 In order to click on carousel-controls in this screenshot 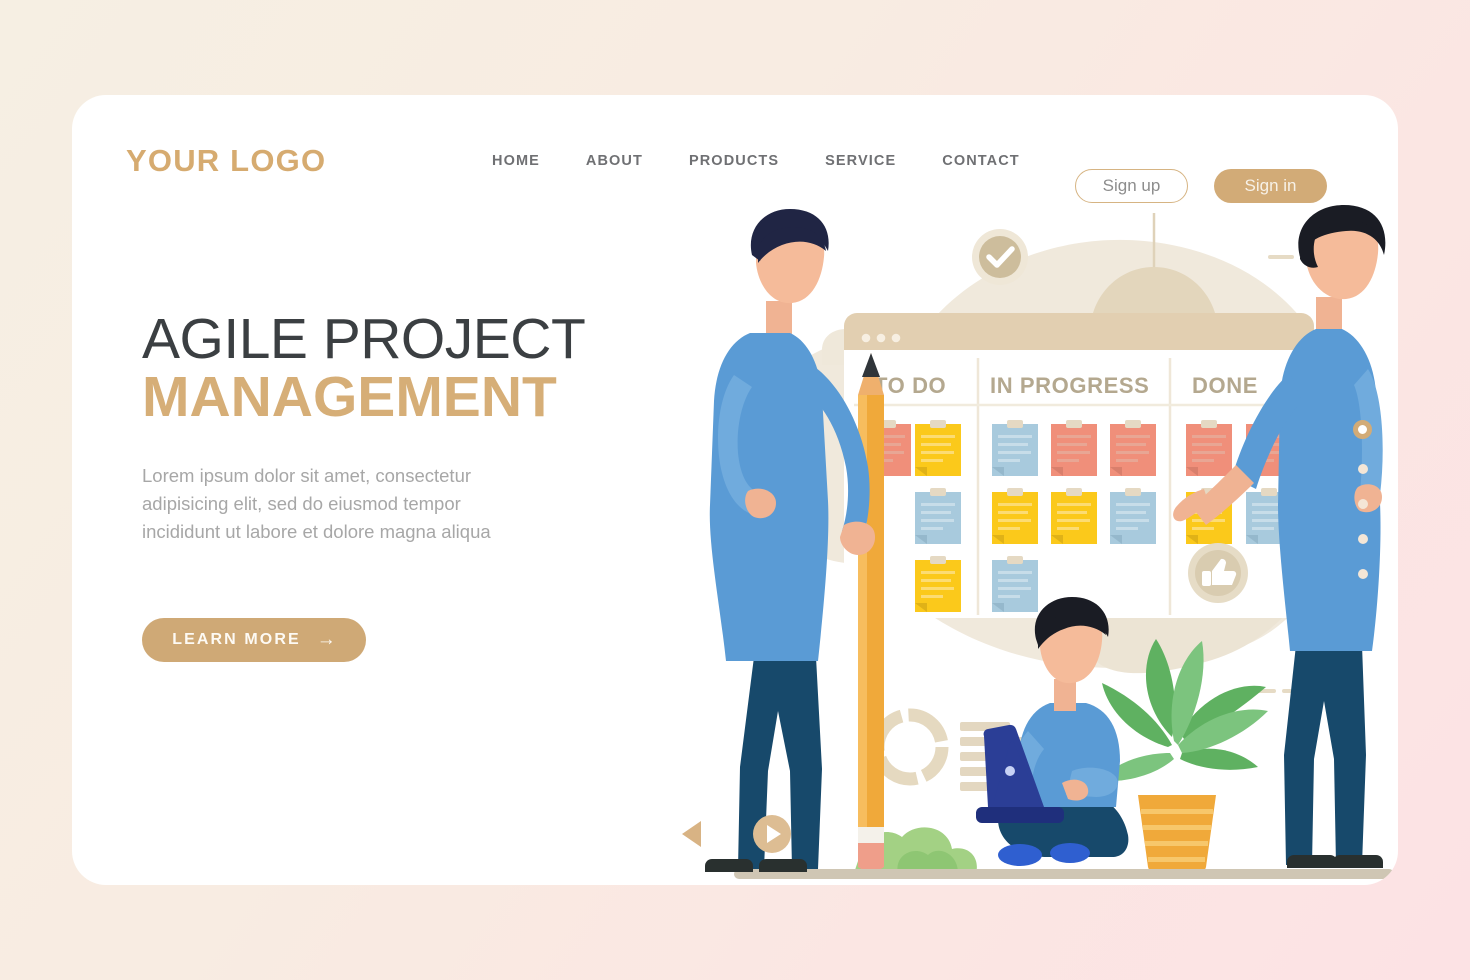, I will do `click(736, 834)`.